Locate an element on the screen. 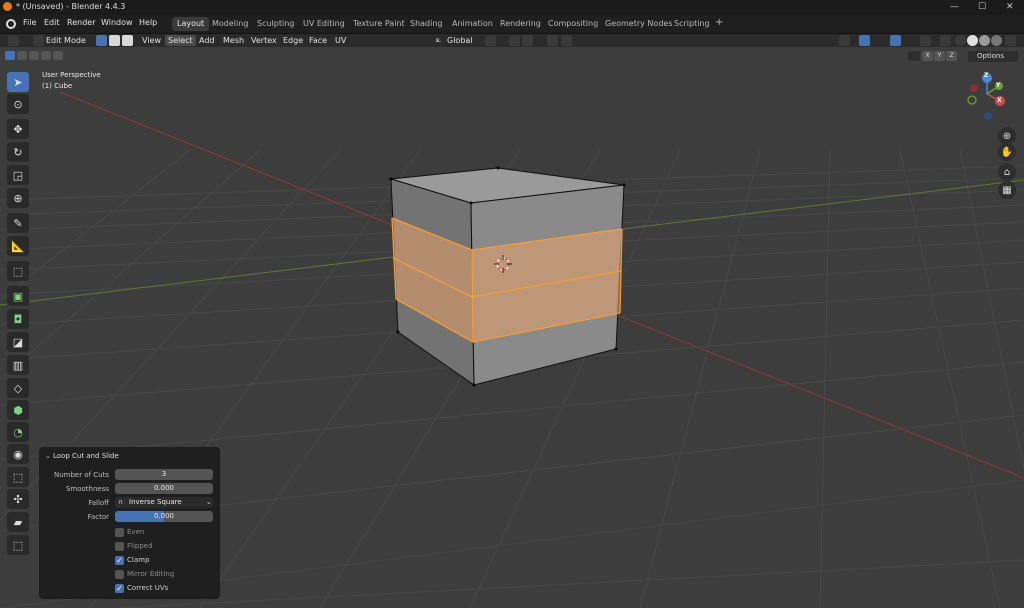 Image resolution: width=1024 pixels, height=608 pixels. select-extend-icon is located at coordinates (22, 55).